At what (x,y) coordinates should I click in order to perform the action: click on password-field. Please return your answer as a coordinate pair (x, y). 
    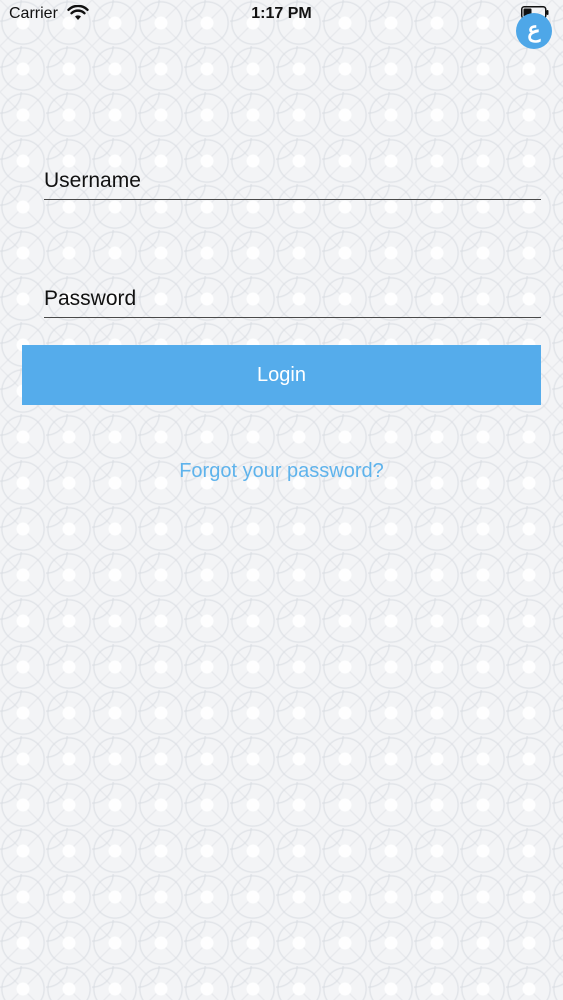
    Looking at the image, I should click on (292, 293).